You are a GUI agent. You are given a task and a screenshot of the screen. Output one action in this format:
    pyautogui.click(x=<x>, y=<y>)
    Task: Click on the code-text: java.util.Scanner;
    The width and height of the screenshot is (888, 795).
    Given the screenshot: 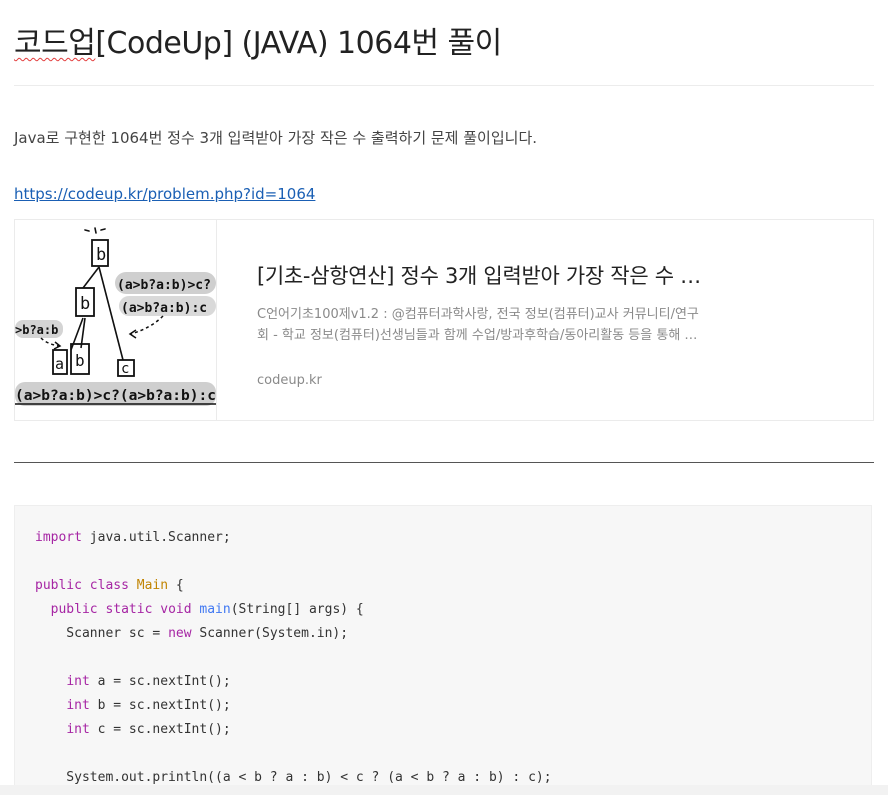 What is the action you would take?
    pyautogui.click(x=156, y=537)
    